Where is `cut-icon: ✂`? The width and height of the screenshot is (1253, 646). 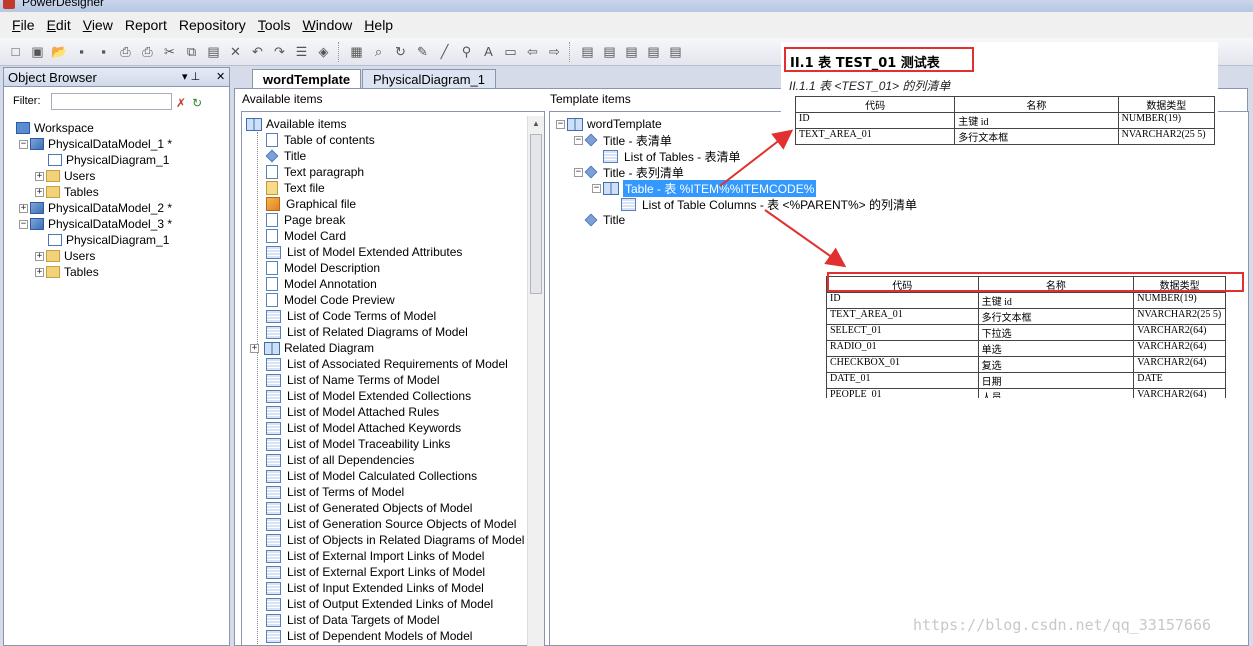 cut-icon: ✂ is located at coordinates (169, 51).